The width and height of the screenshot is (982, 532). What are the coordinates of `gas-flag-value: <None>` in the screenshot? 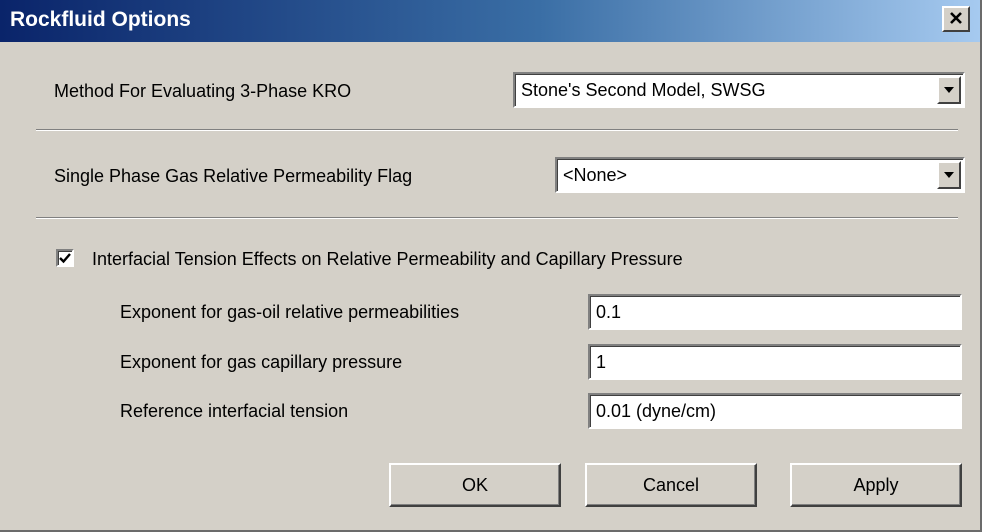 It's located at (595, 175).